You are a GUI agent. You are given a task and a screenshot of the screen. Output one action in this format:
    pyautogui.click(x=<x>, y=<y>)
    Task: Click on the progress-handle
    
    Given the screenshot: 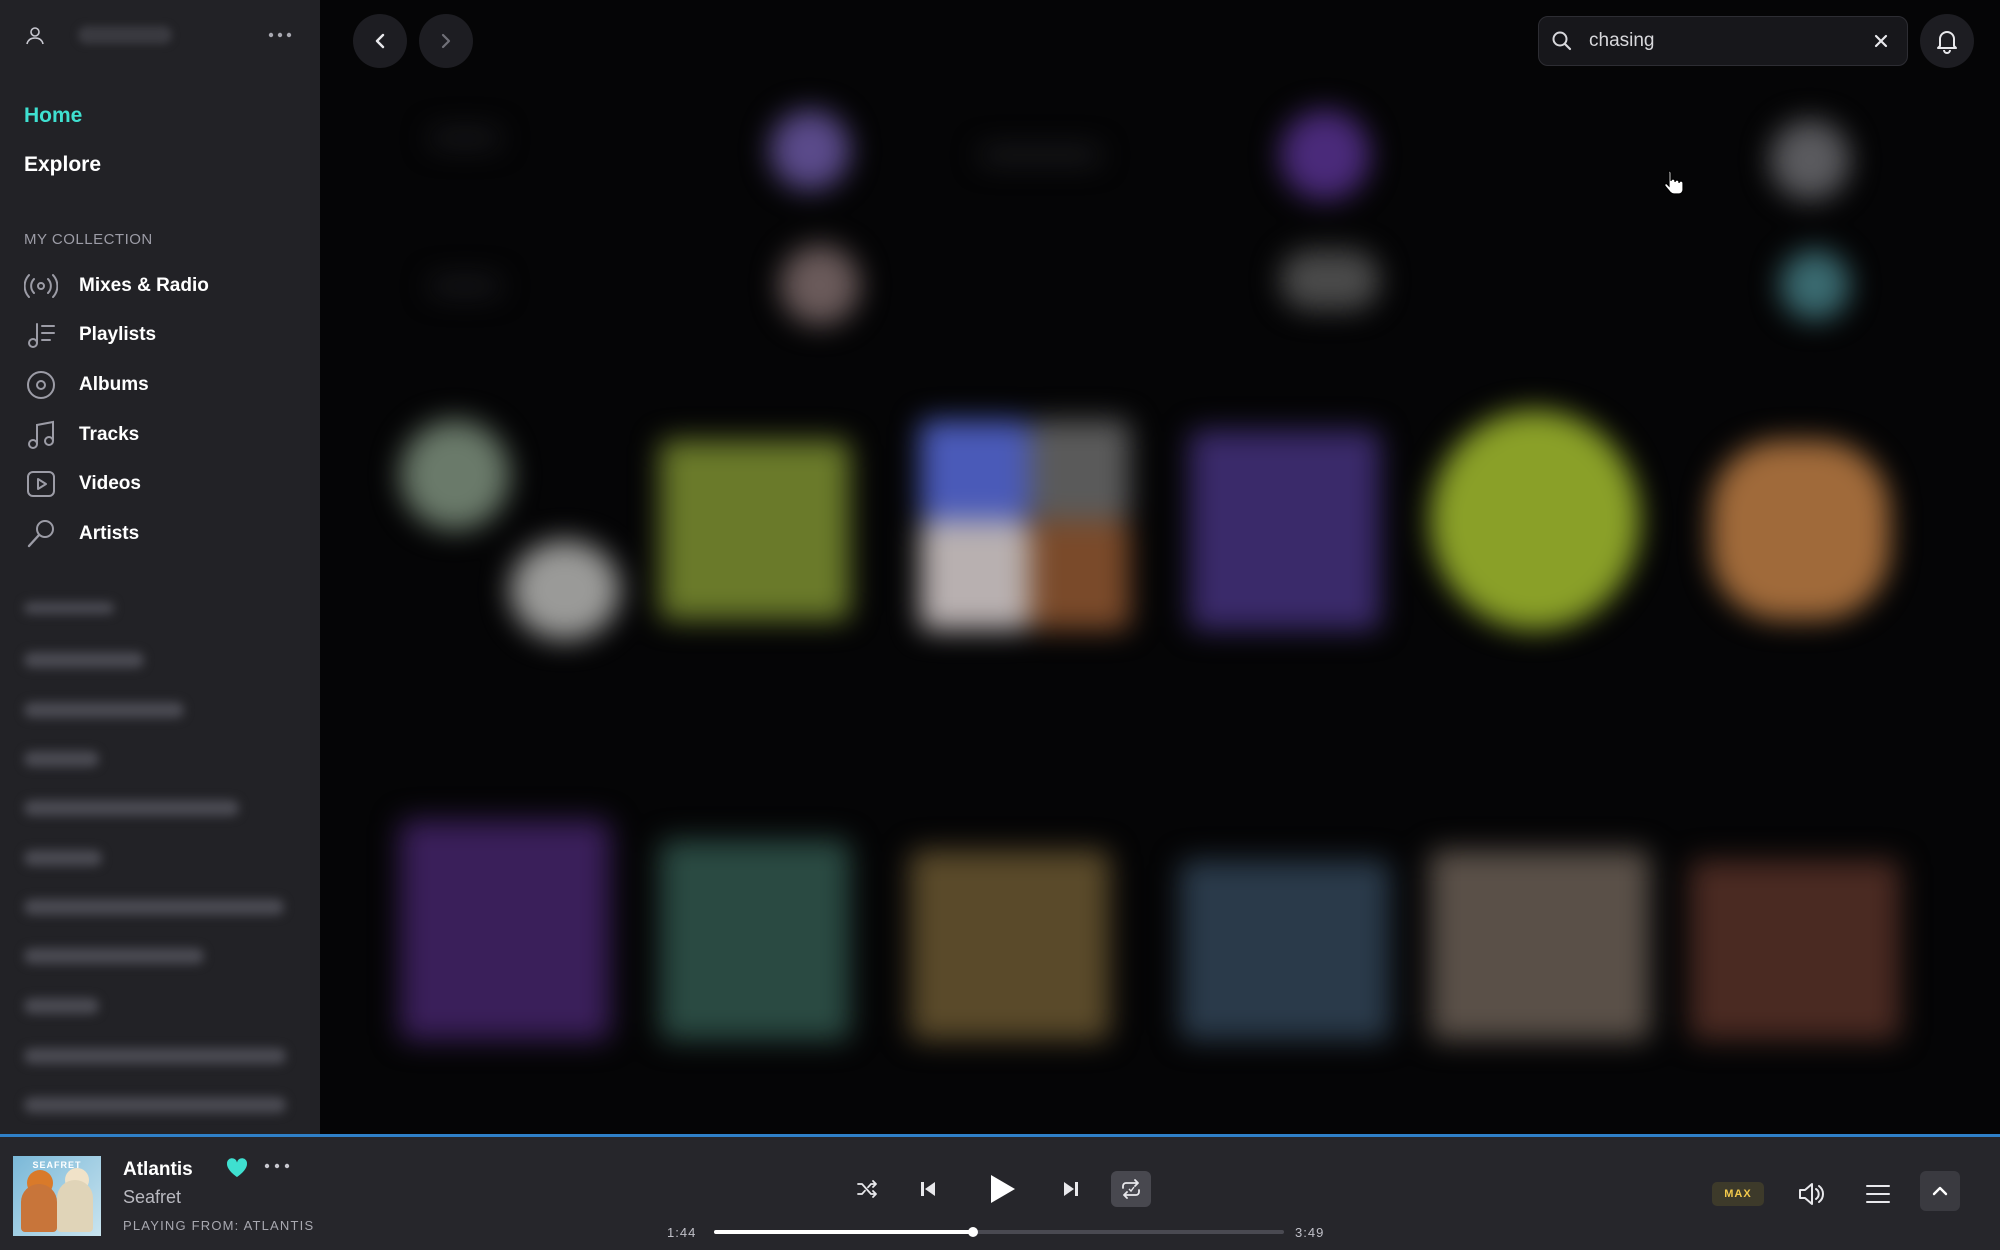 What is the action you would take?
    pyautogui.click(x=972, y=1232)
    